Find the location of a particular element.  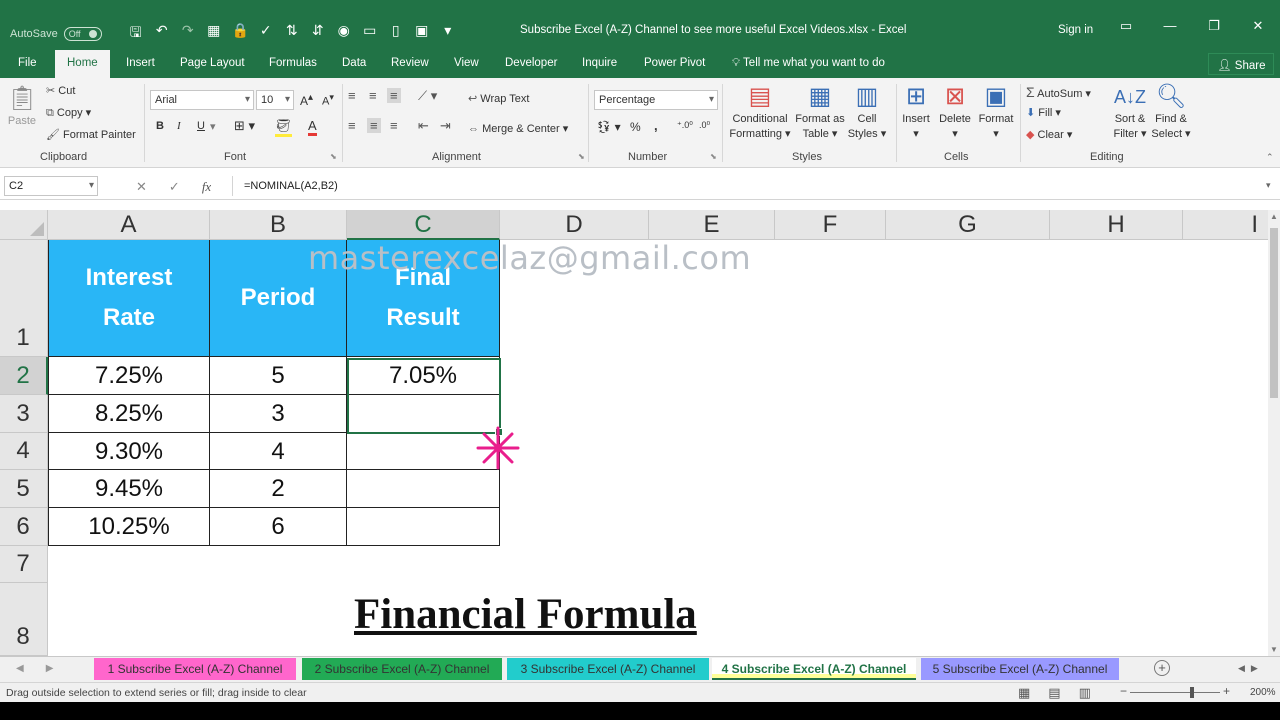

column-header-i: I is located at coordinates (1225, 225).